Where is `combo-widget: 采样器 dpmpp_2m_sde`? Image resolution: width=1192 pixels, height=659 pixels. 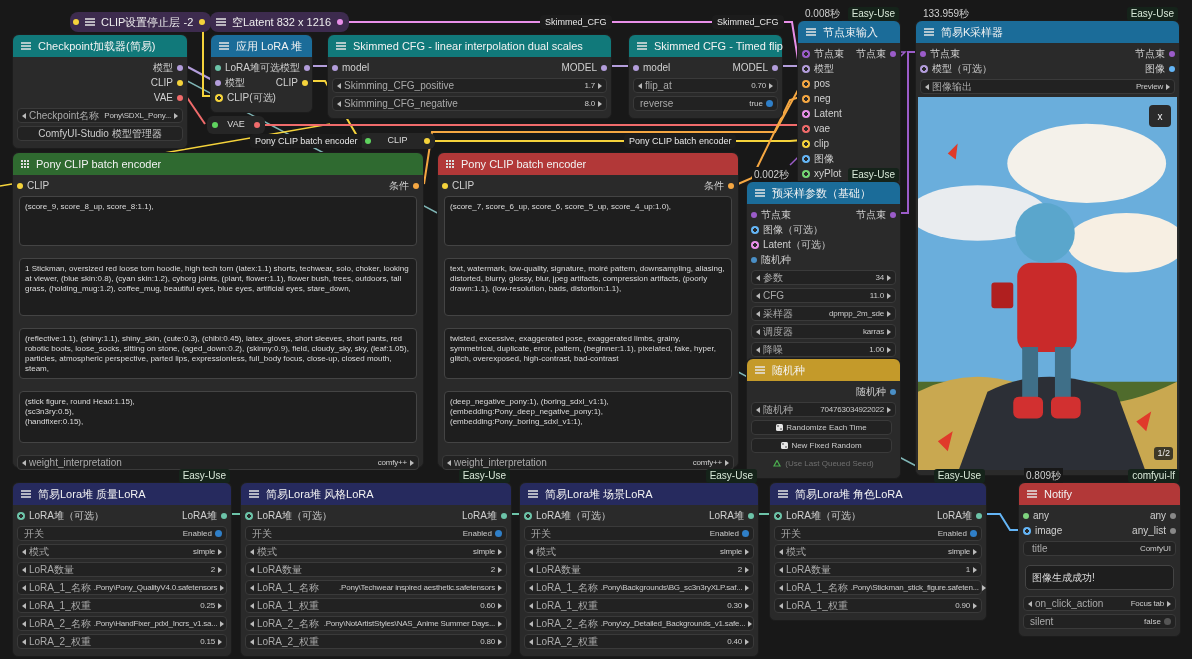
combo-widget: 采样器 dpmpp_2m_sde is located at coordinates (823, 313).